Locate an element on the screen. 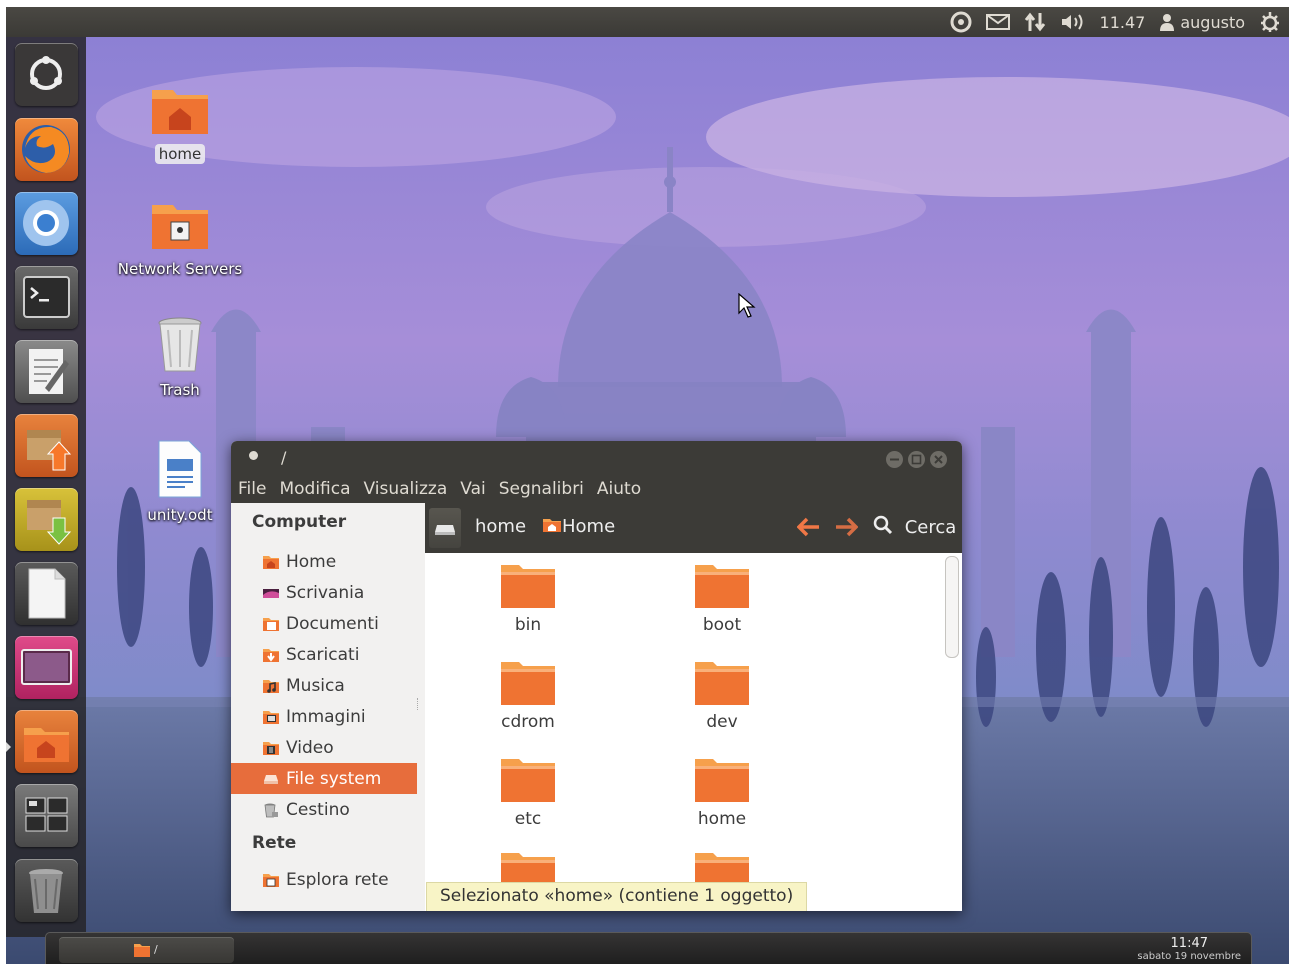  folder-item: etc is located at coordinates (528, 792).